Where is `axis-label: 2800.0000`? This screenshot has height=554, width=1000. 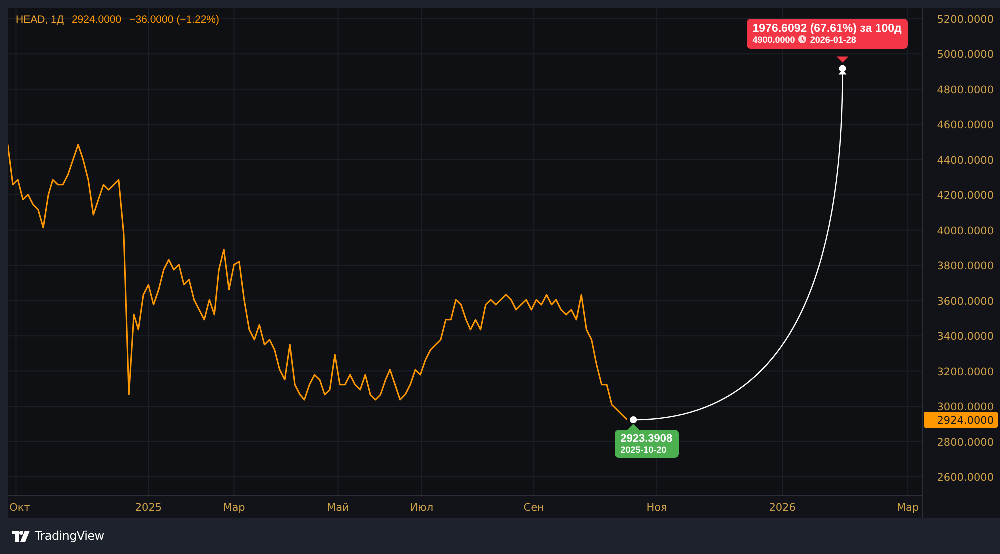 axis-label: 2800.0000 is located at coordinates (965, 442).